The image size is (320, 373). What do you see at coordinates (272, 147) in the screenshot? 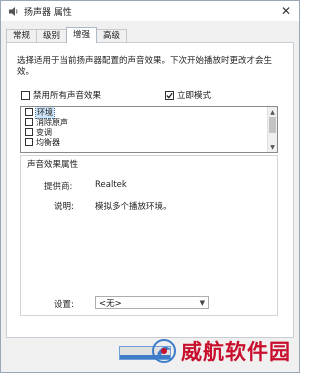
I see `scroll-down-icon: ▼` at bounding box center [272, 147].